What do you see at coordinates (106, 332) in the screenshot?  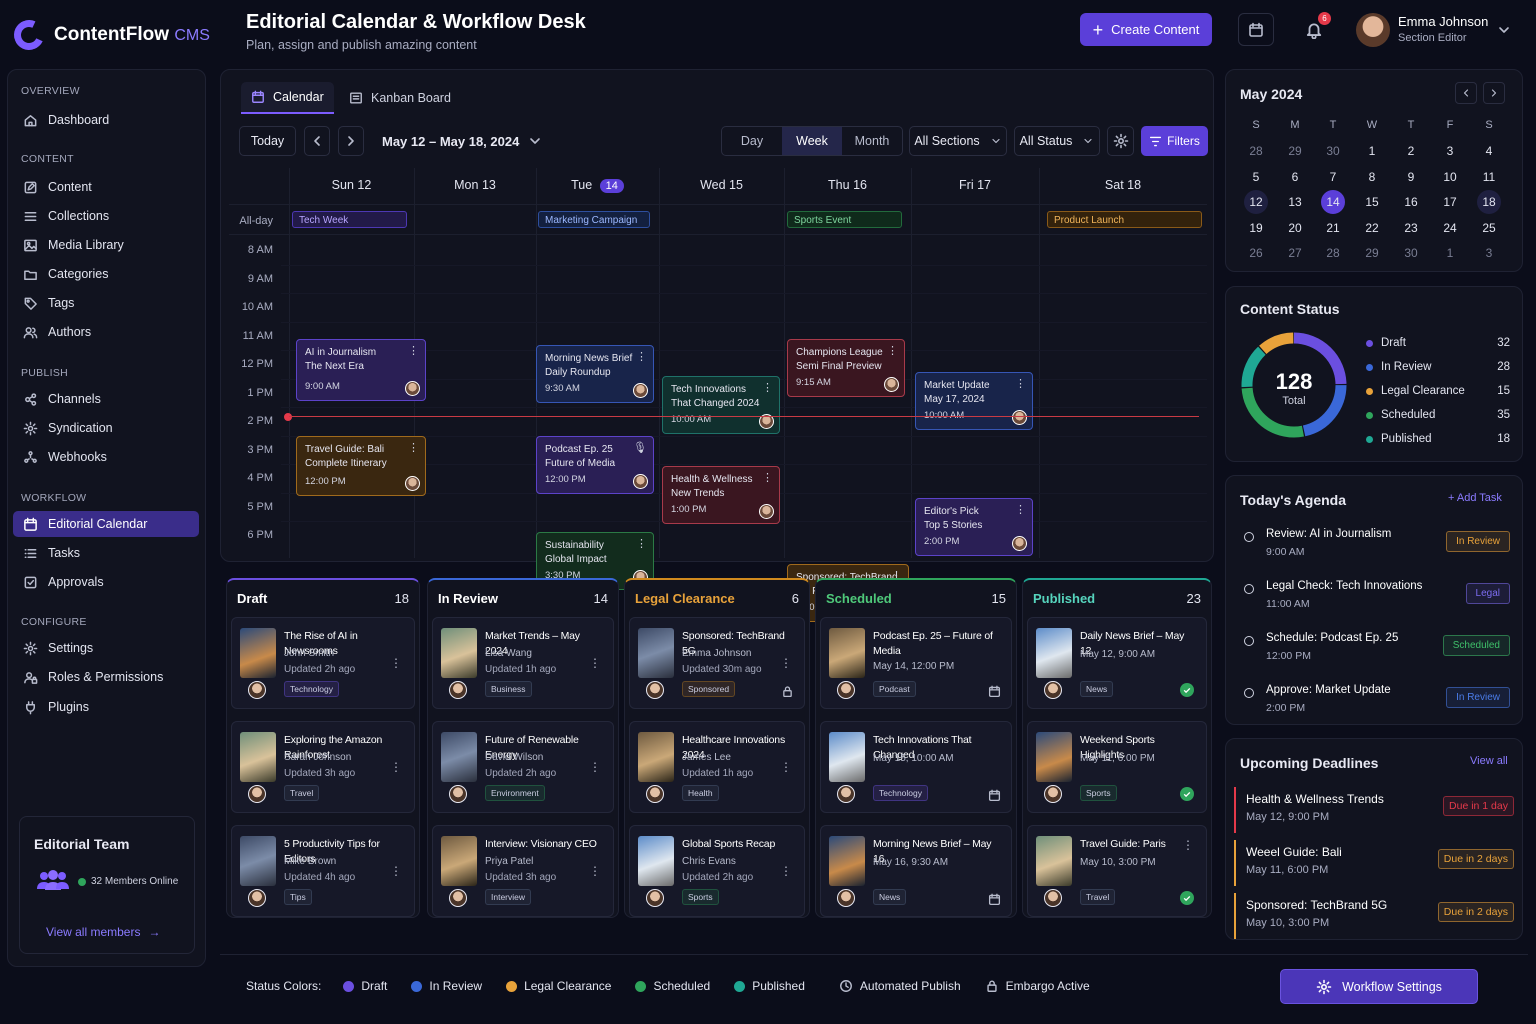 I see `sidebar-item-authors: Authors` at bounding box center [106, 332].